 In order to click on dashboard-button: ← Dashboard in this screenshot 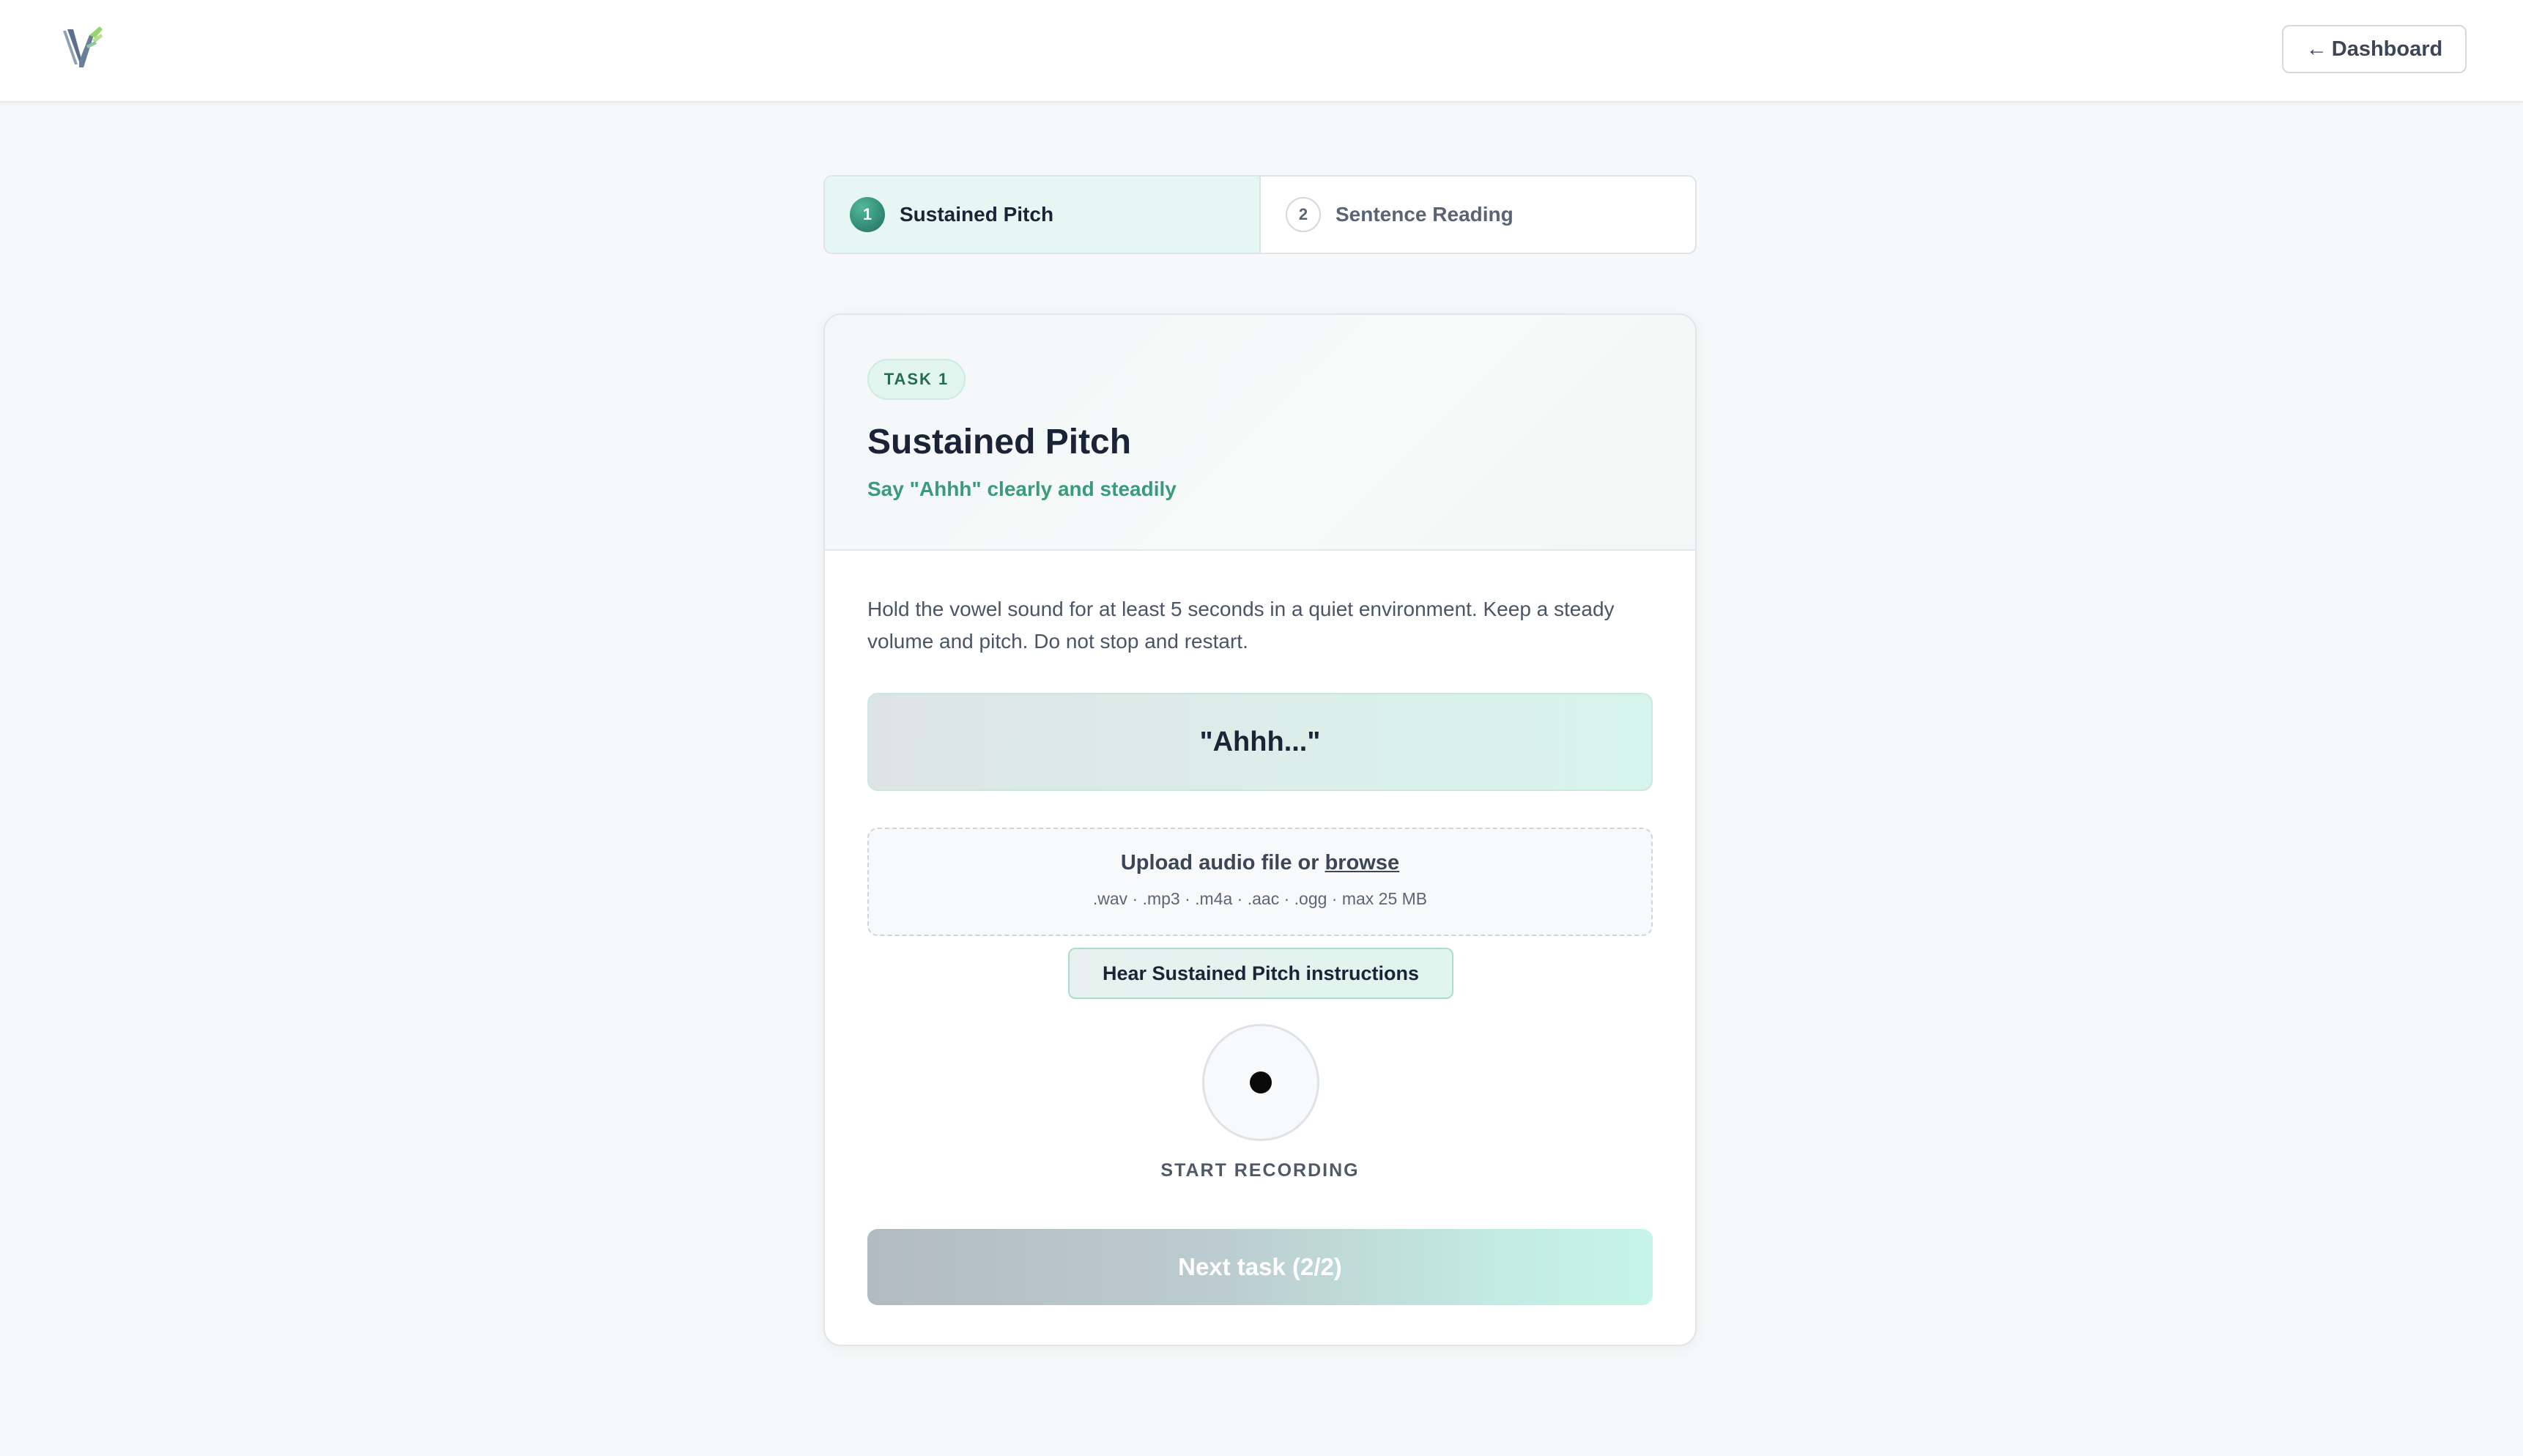, I will do `click(2374, 49)`.